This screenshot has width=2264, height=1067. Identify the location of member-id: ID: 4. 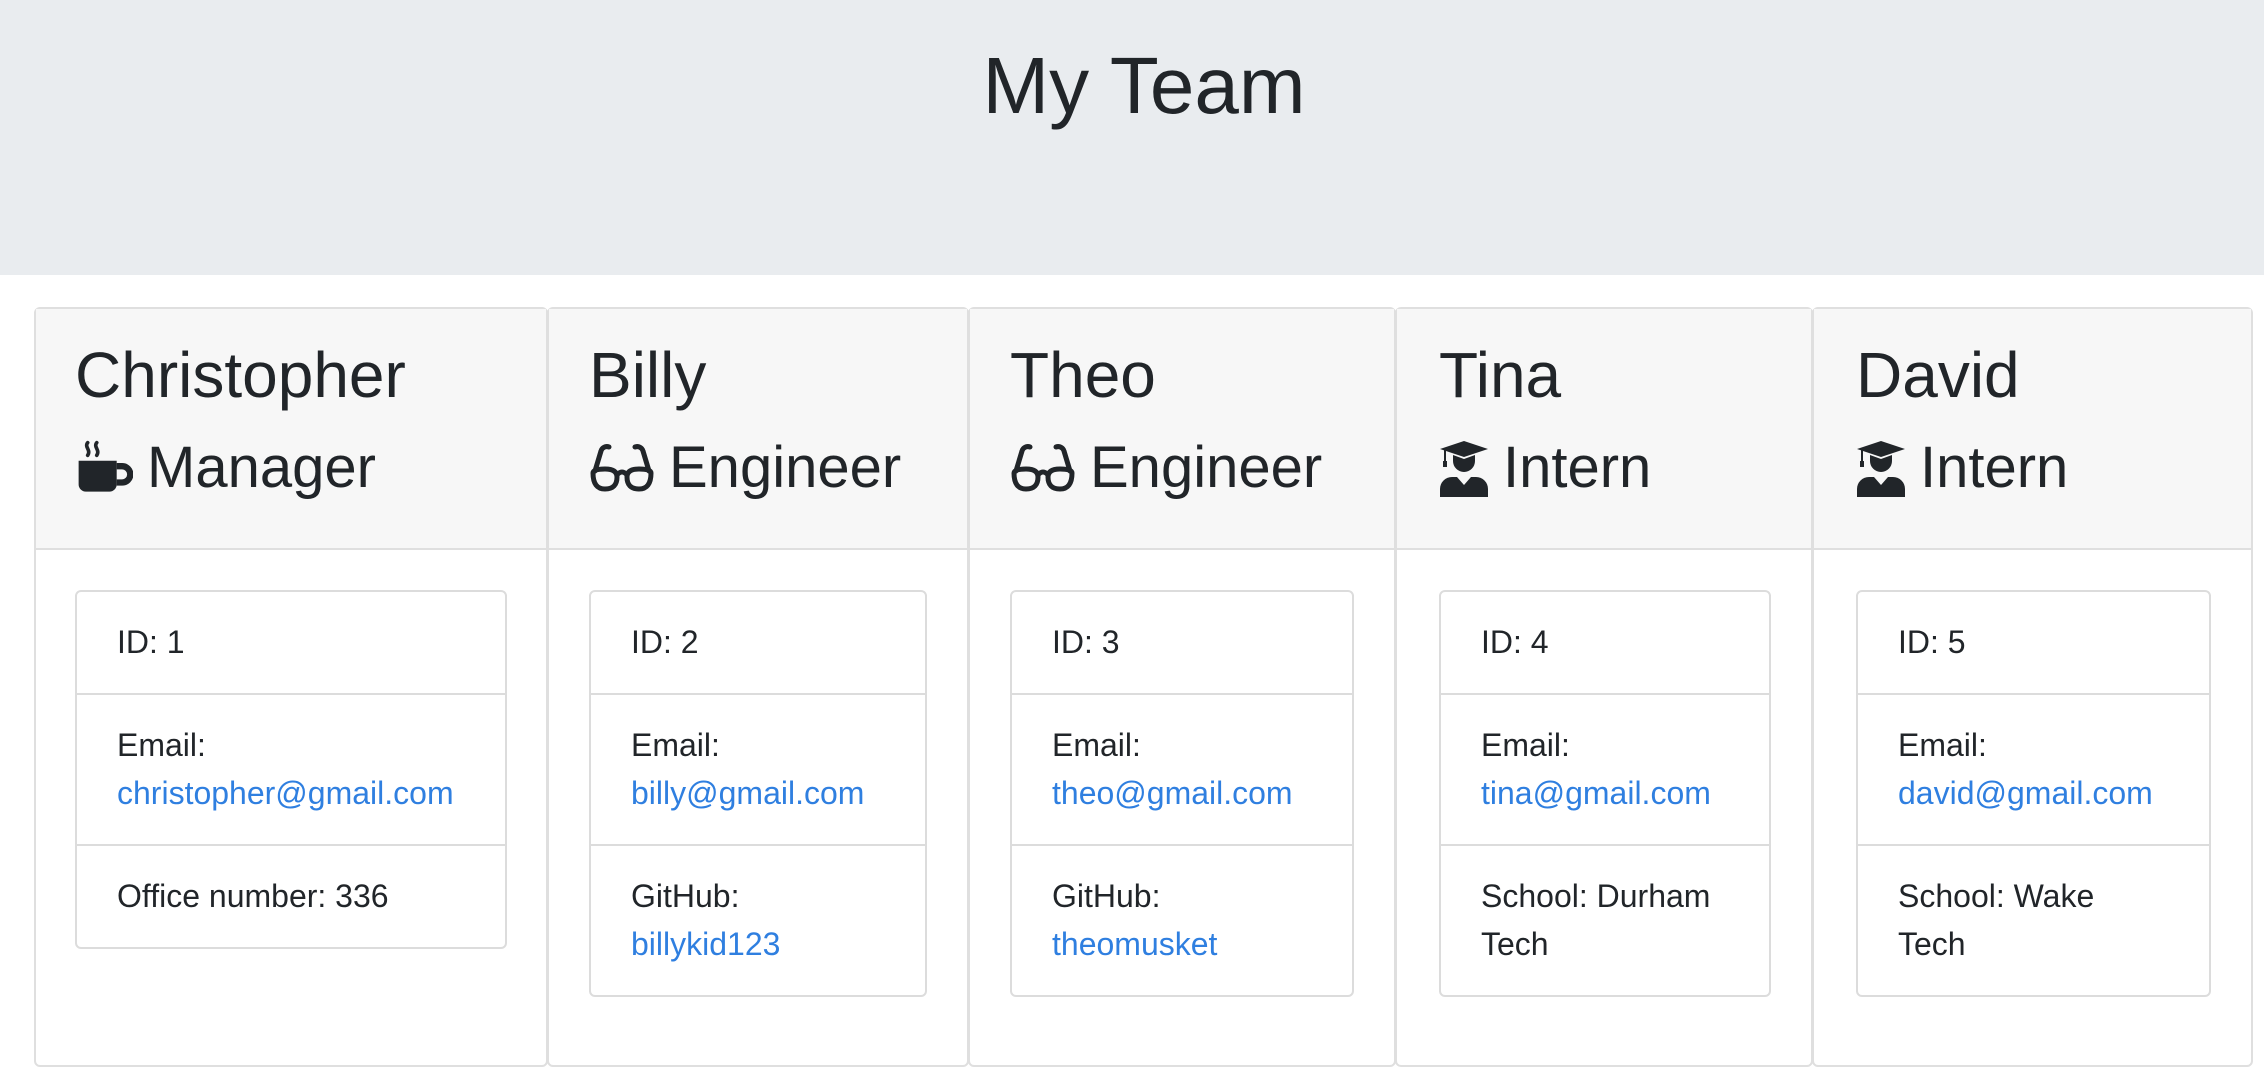
(1605, 643).